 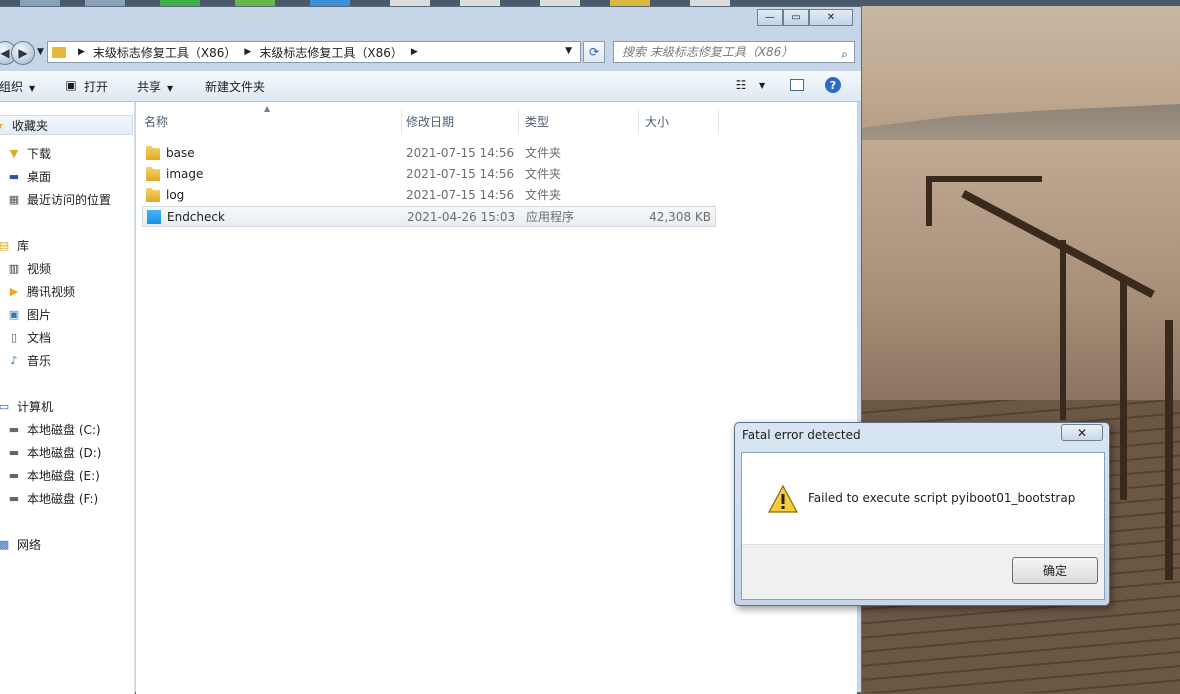 I want to click on file-row: image 2021-07-15 14:56 文件夹, so click(x=429, y=174).